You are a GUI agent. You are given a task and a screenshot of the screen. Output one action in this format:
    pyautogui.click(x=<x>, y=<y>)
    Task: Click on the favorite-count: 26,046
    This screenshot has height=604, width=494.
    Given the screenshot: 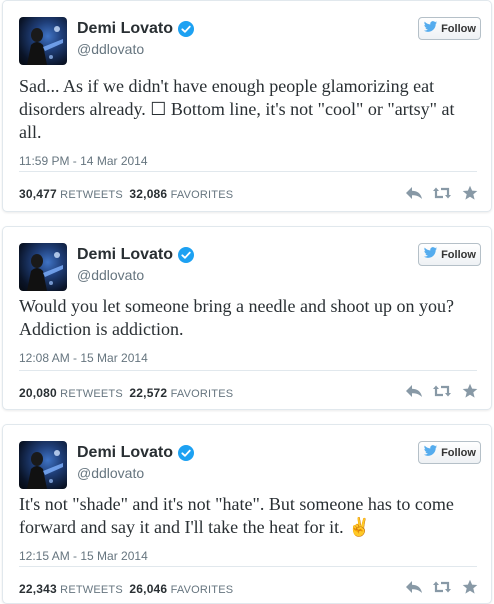 What is the action you would take?
    pyautogui.click(x=148, y=589)
    